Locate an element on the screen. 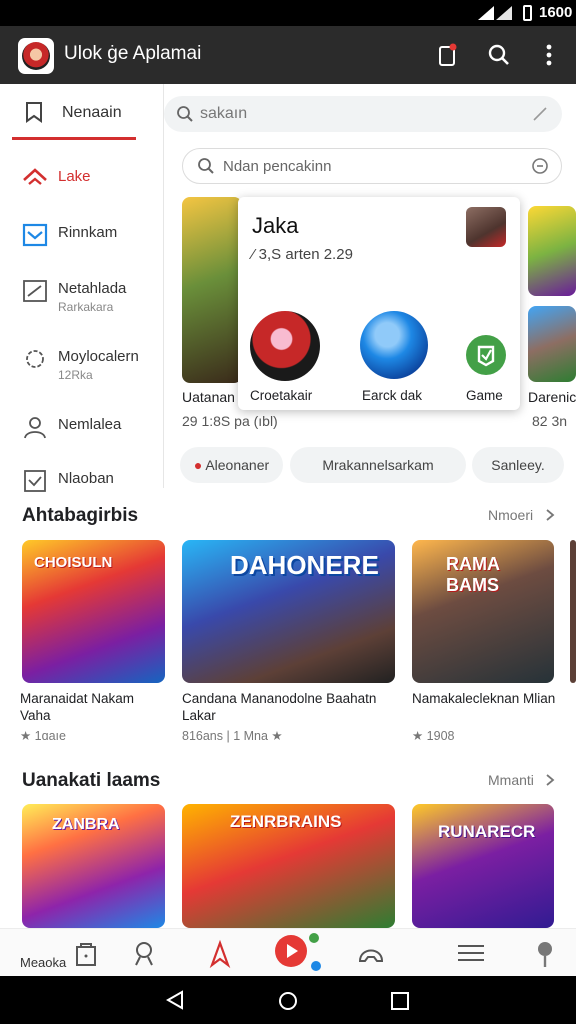  game-rating: ★ 1908 is located at coordinates (433, 736).